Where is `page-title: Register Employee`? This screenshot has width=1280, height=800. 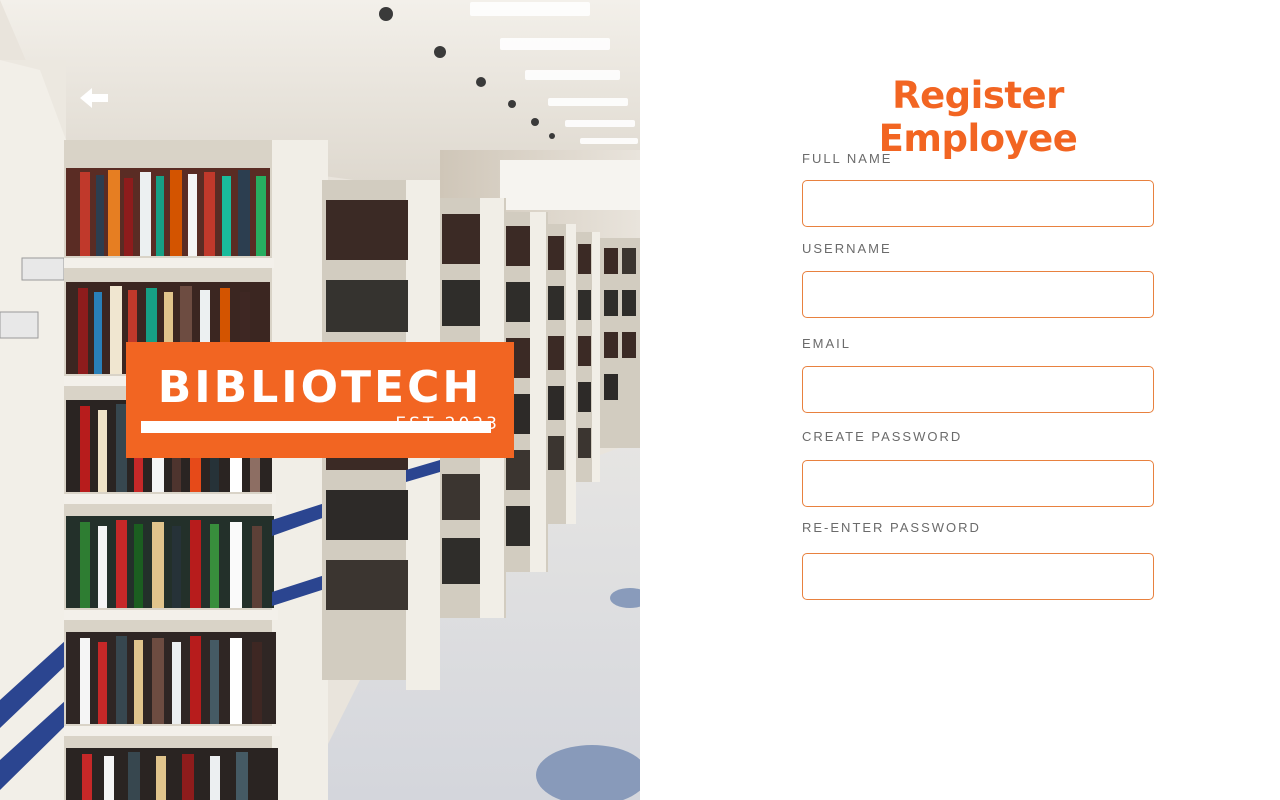
page-title: Register Employee is located at coordinates (978, 117).